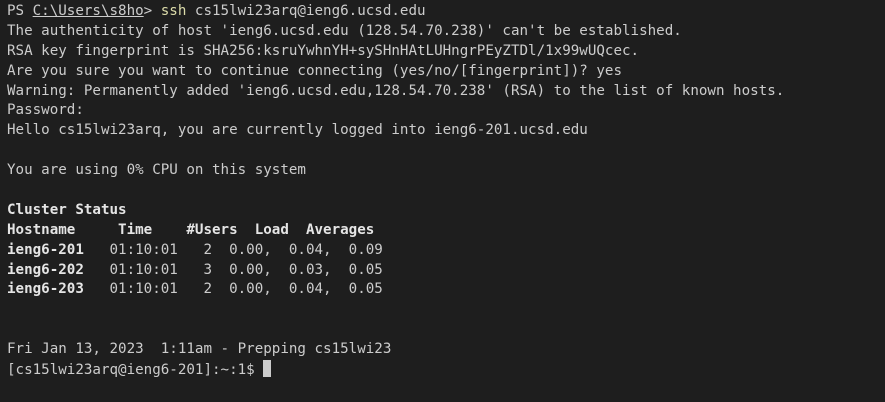  What do you see at coordinates (88, 11) in the screenshot?
I see `current-path: C:\Users\s8ho` at bounding box center [88, 11].